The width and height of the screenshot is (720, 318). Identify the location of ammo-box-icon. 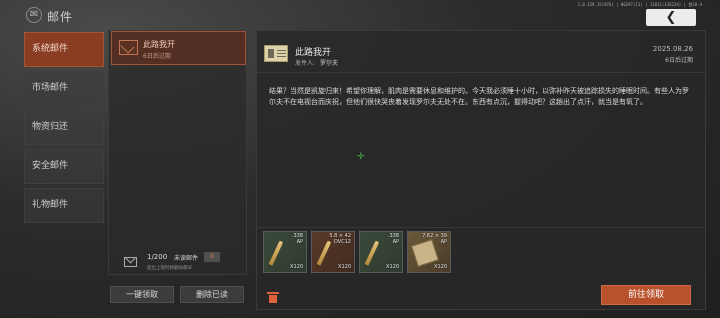
(425, 253).